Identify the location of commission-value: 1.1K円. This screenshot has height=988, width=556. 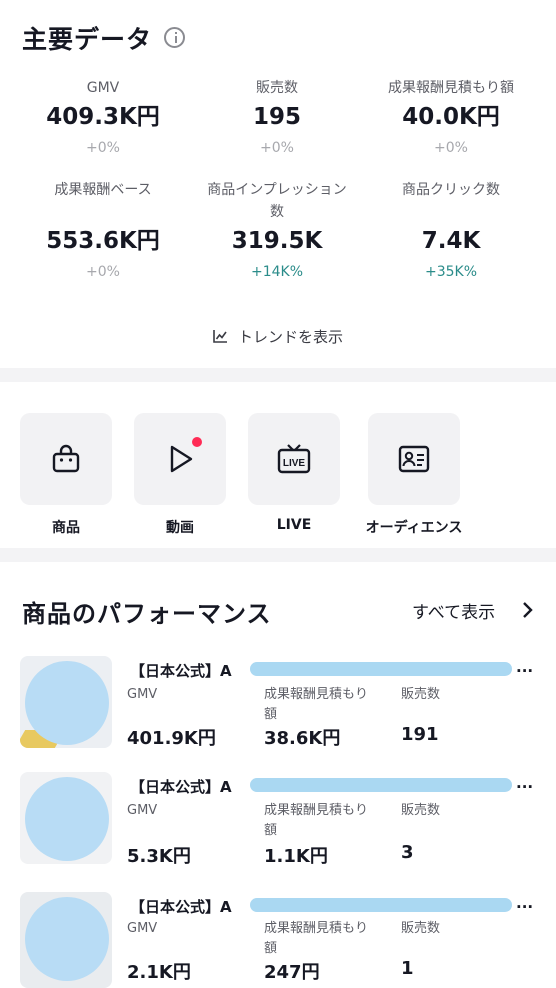
(296, 856).